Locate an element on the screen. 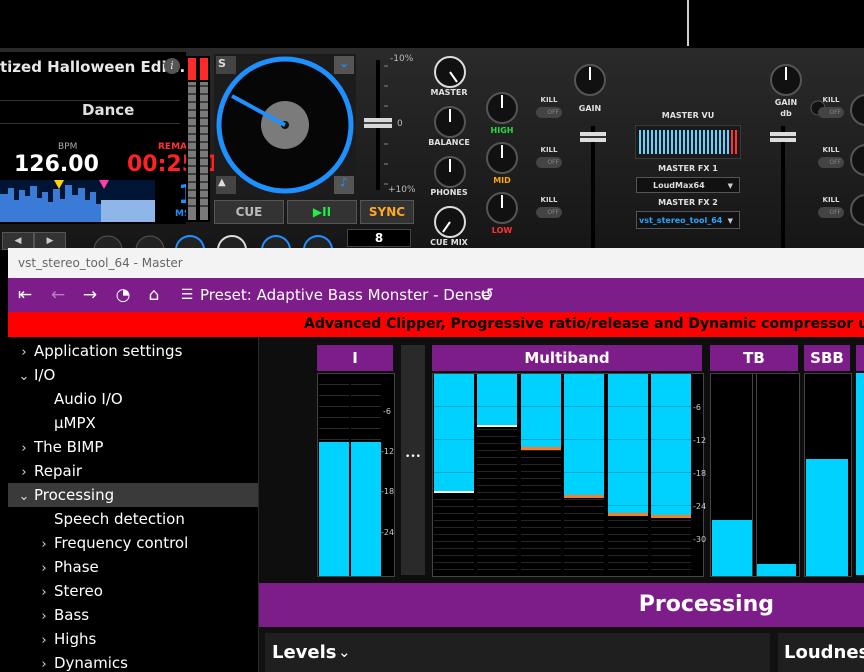 The image size is (864, 672). peak-marker is located at coordinates (454, 492).